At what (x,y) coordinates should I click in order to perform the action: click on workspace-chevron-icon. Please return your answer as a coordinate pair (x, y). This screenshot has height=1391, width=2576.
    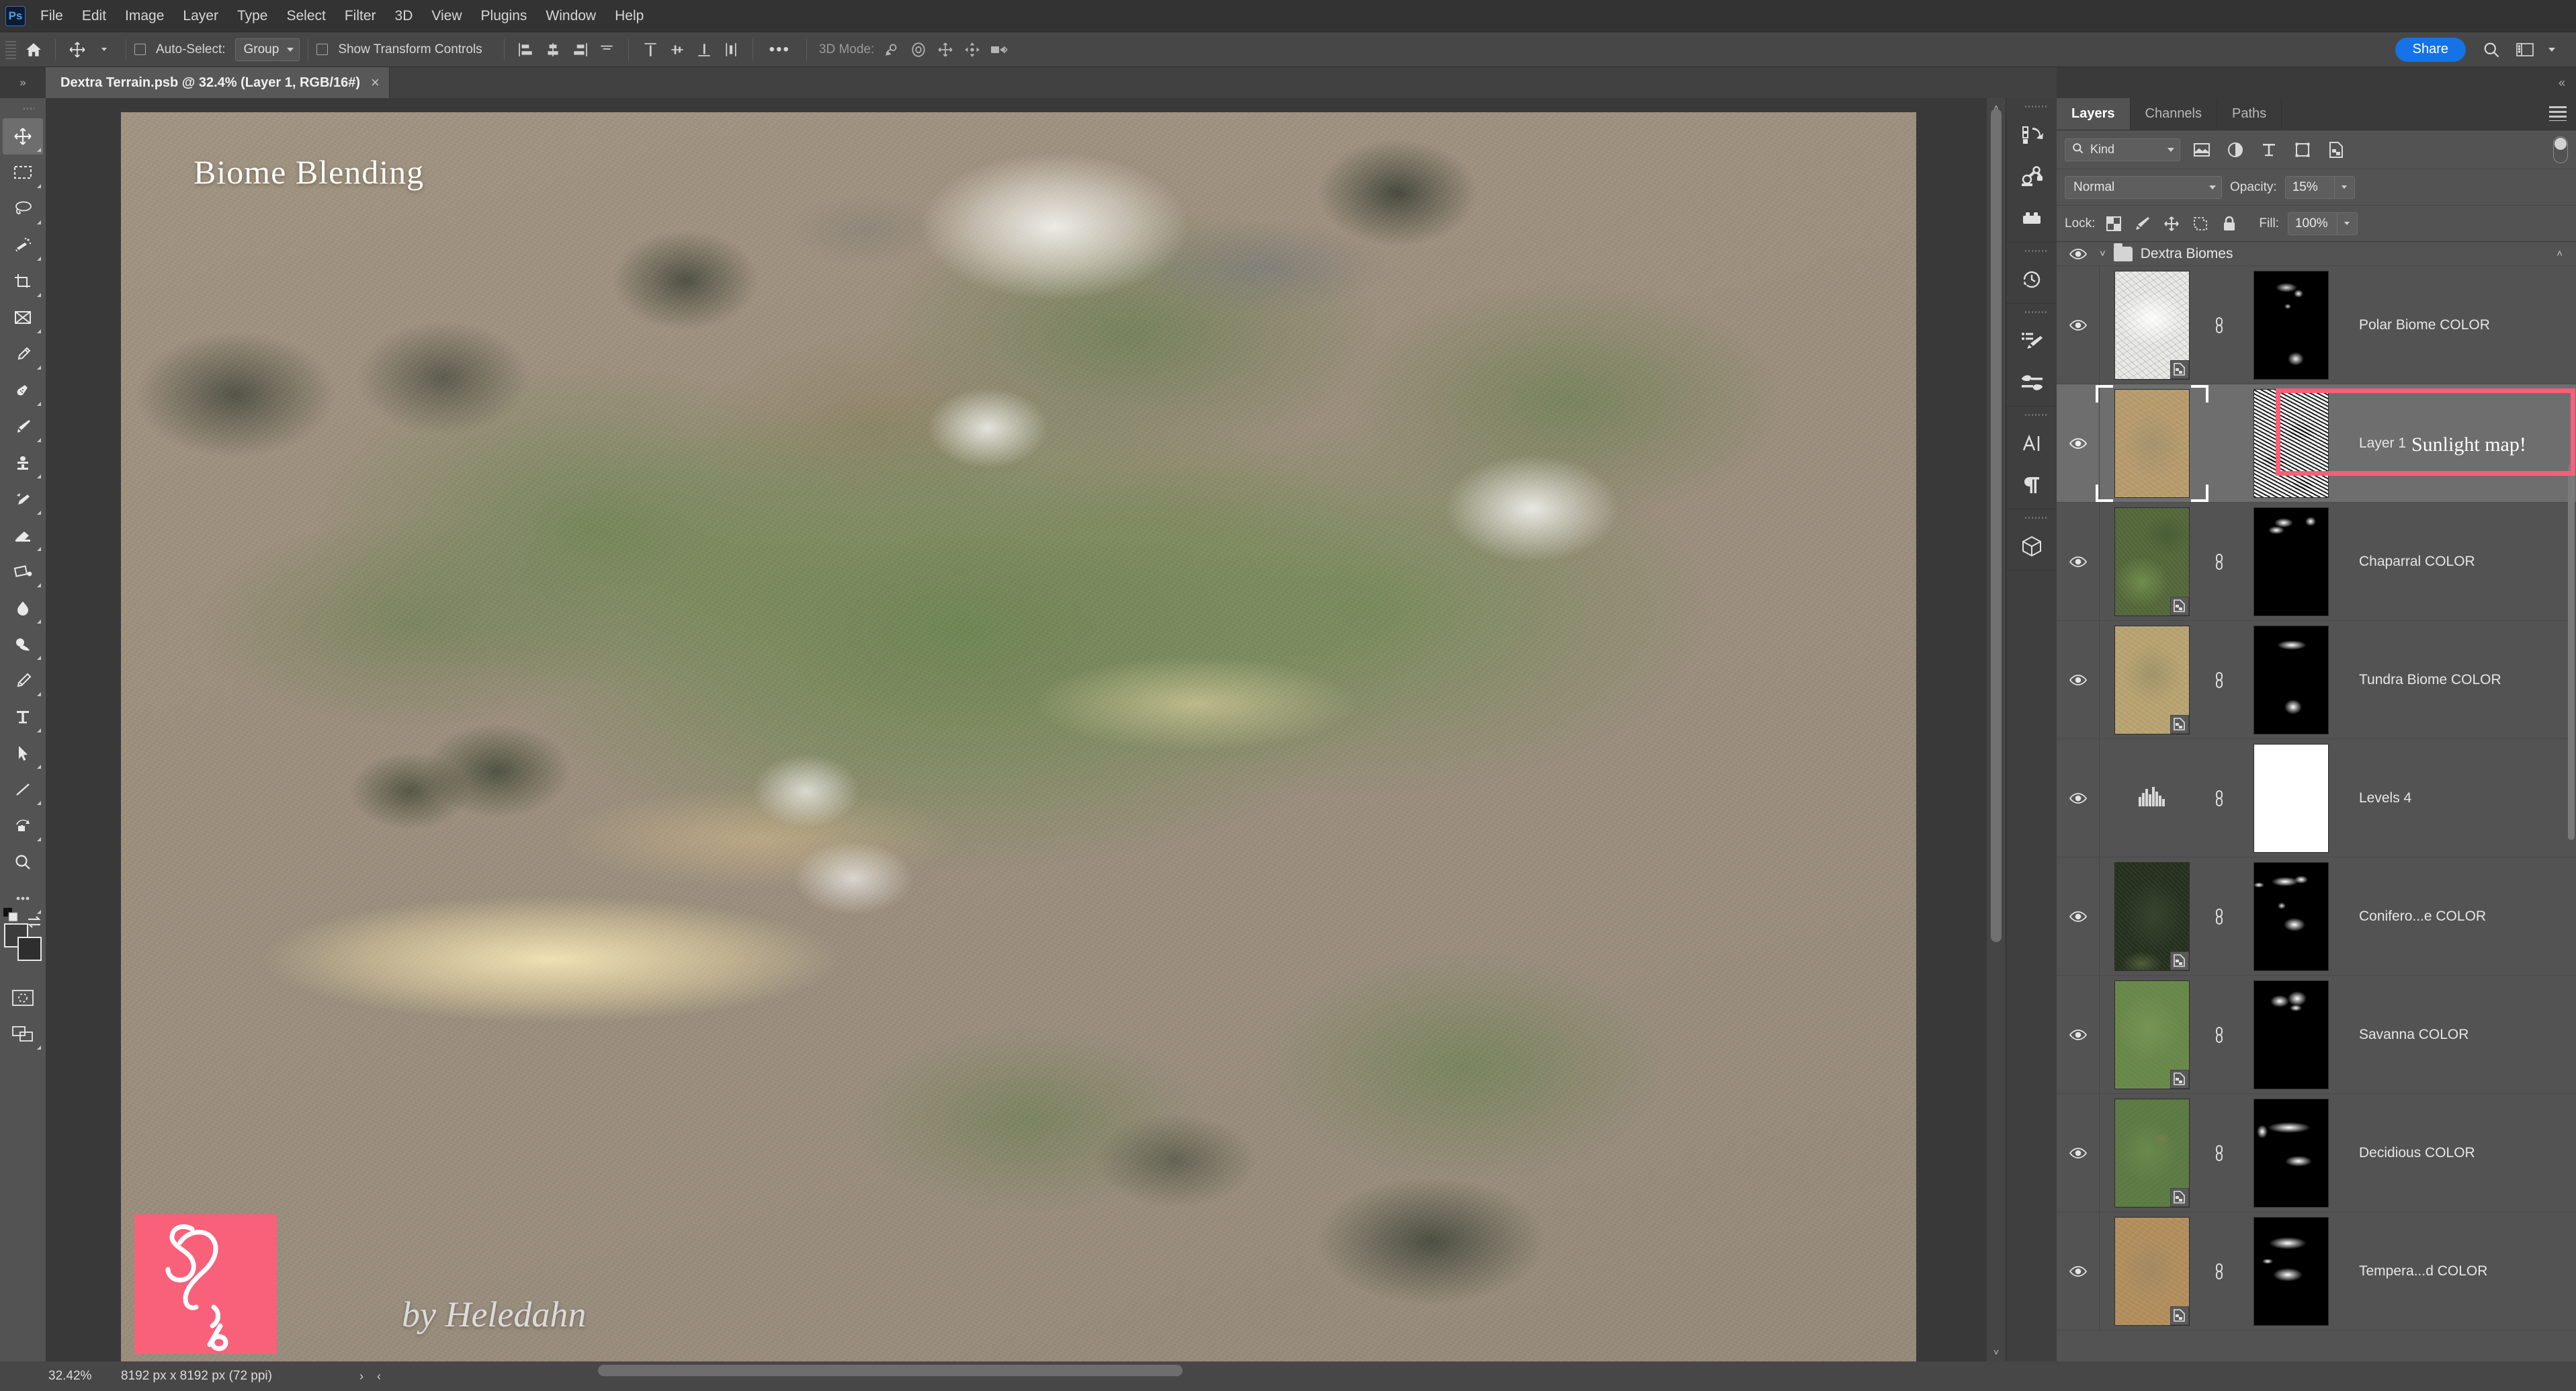
    Looking at the image, I should click on (2551, 49).